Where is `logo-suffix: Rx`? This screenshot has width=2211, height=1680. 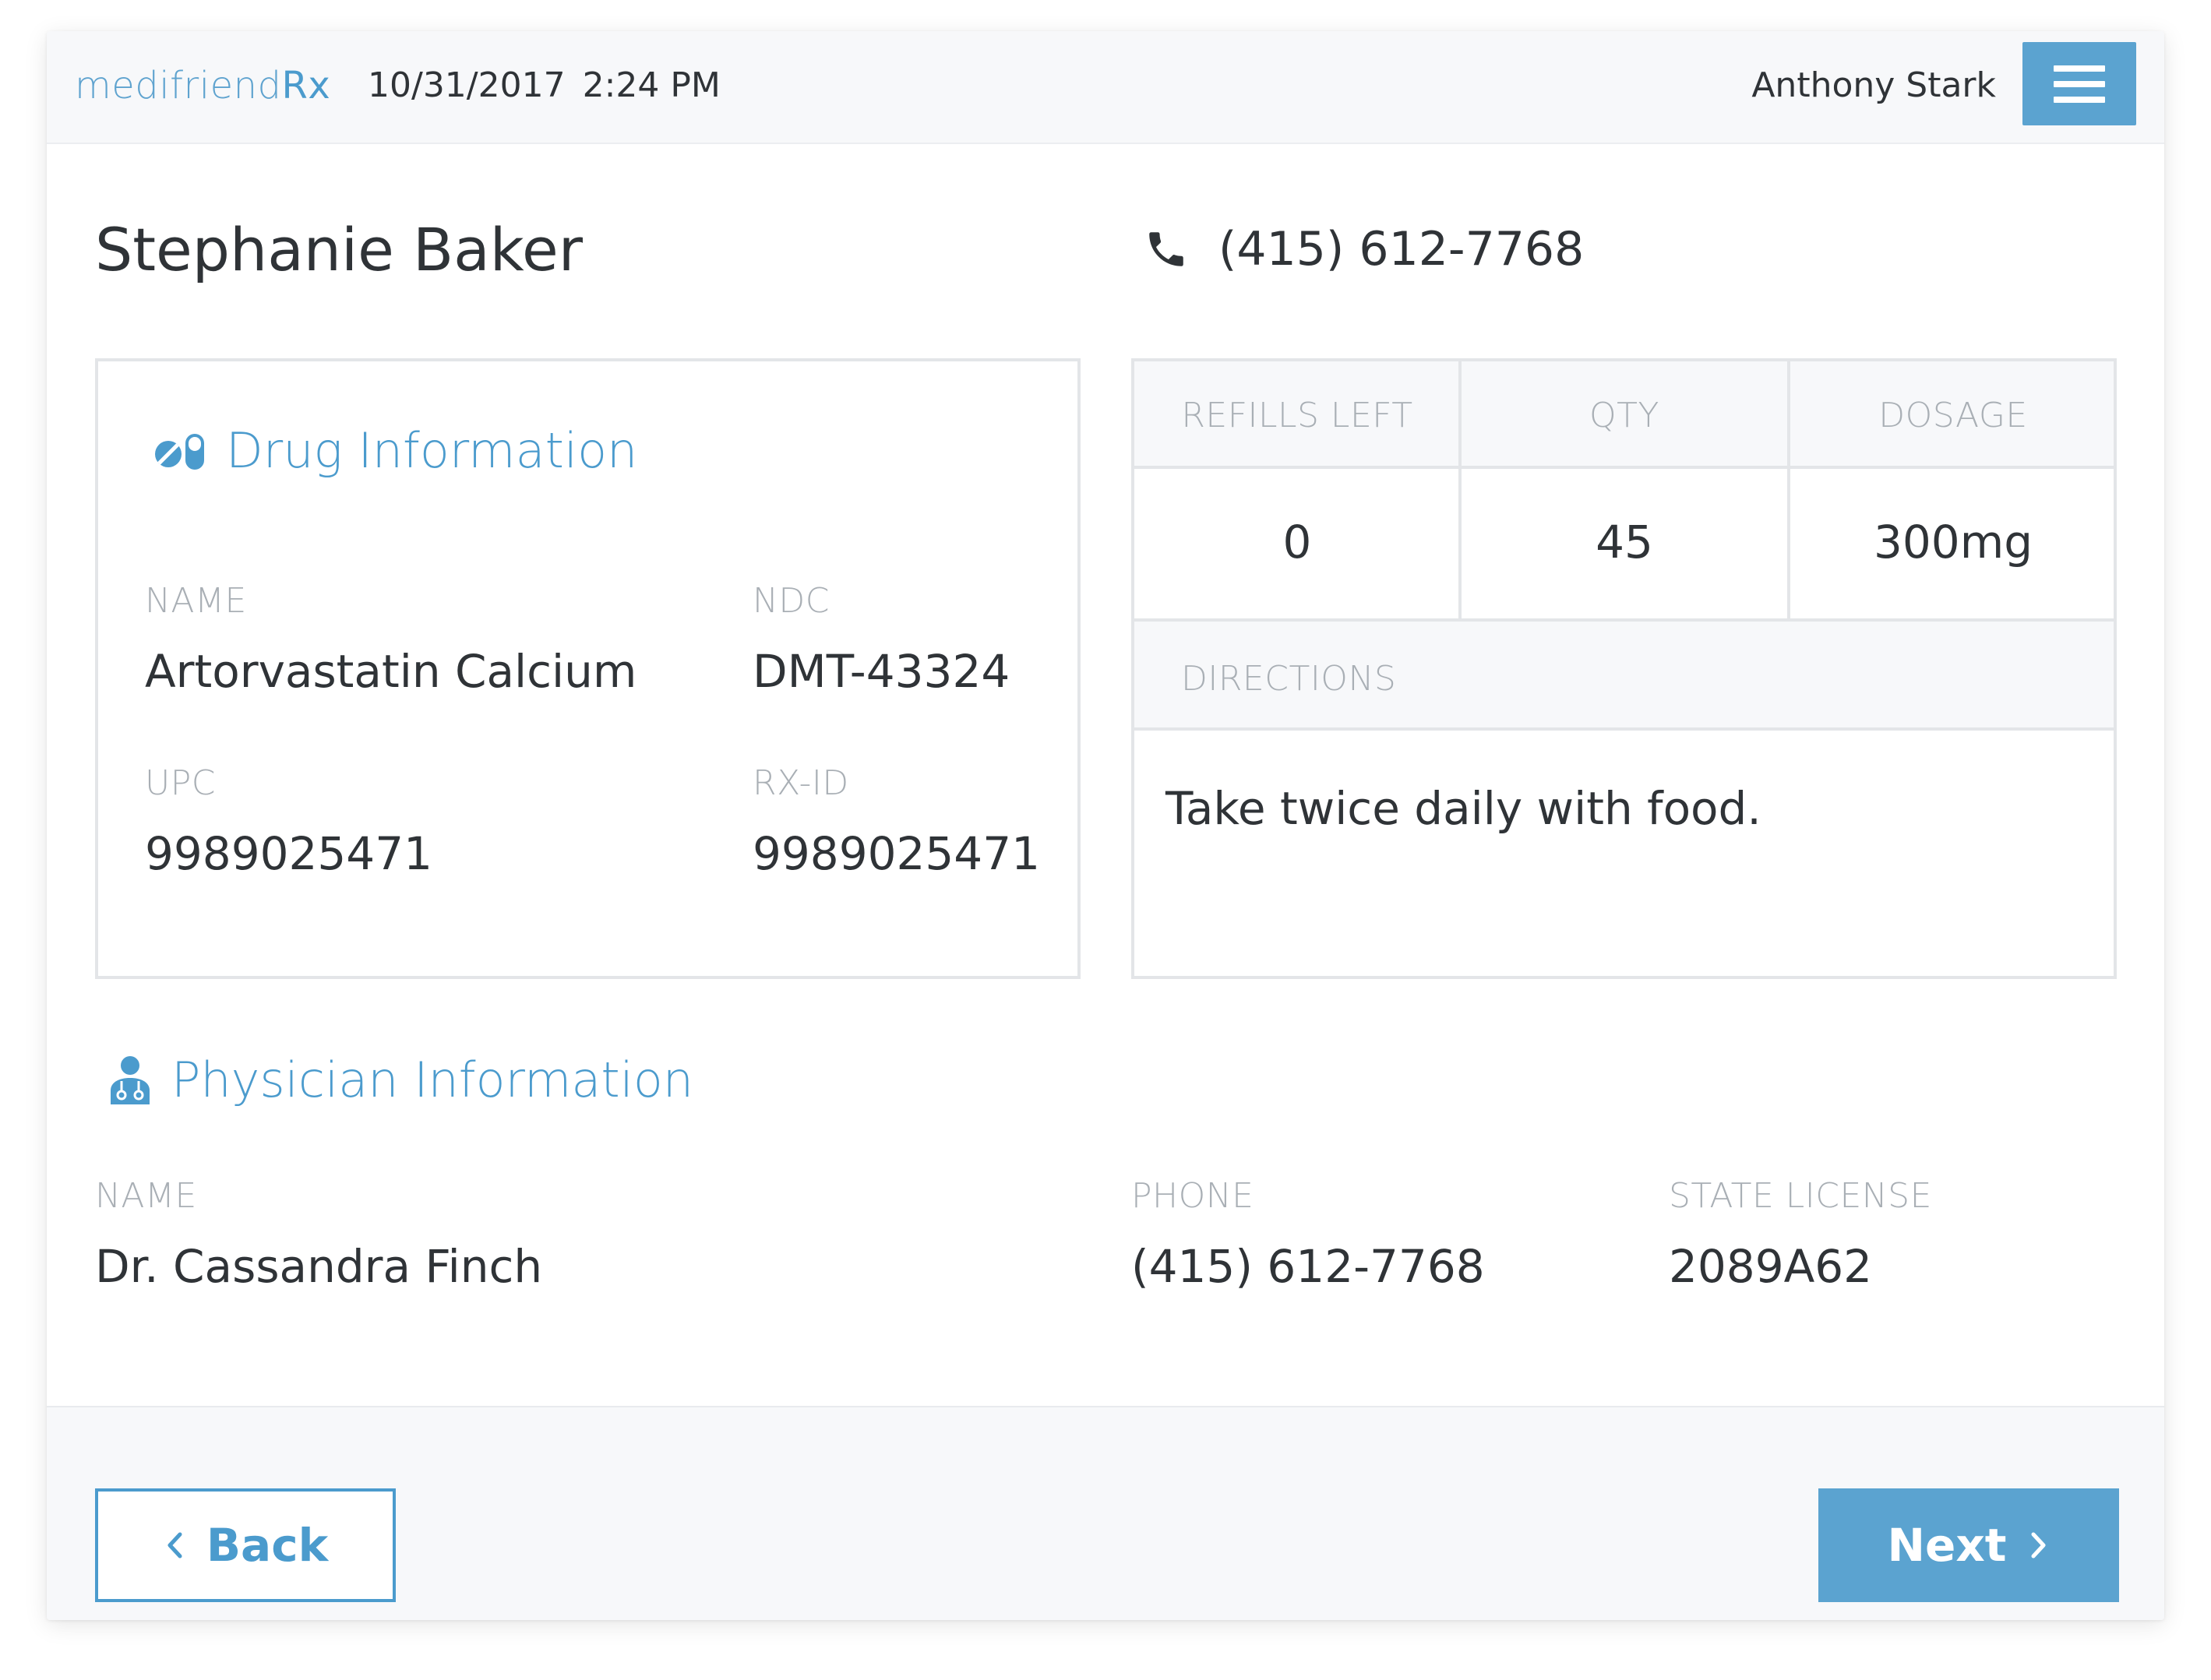 logo-suffix: Rx is located at coordinates (306, 85).